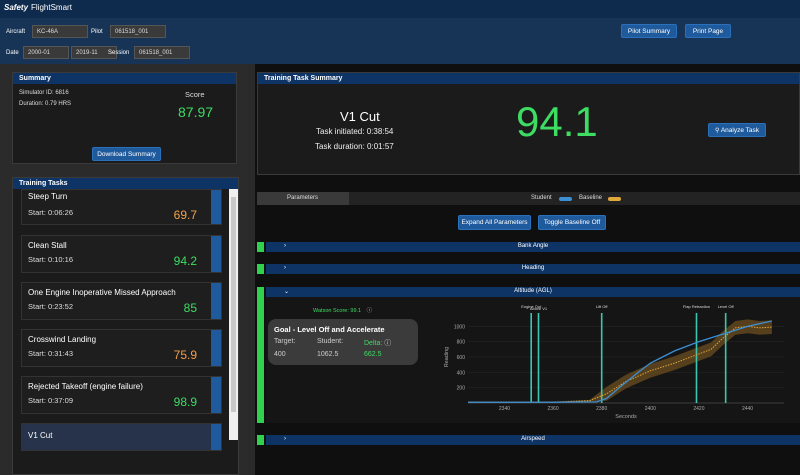  I want to click on delta-label: Delta: ⓘ, so click(377, 343).